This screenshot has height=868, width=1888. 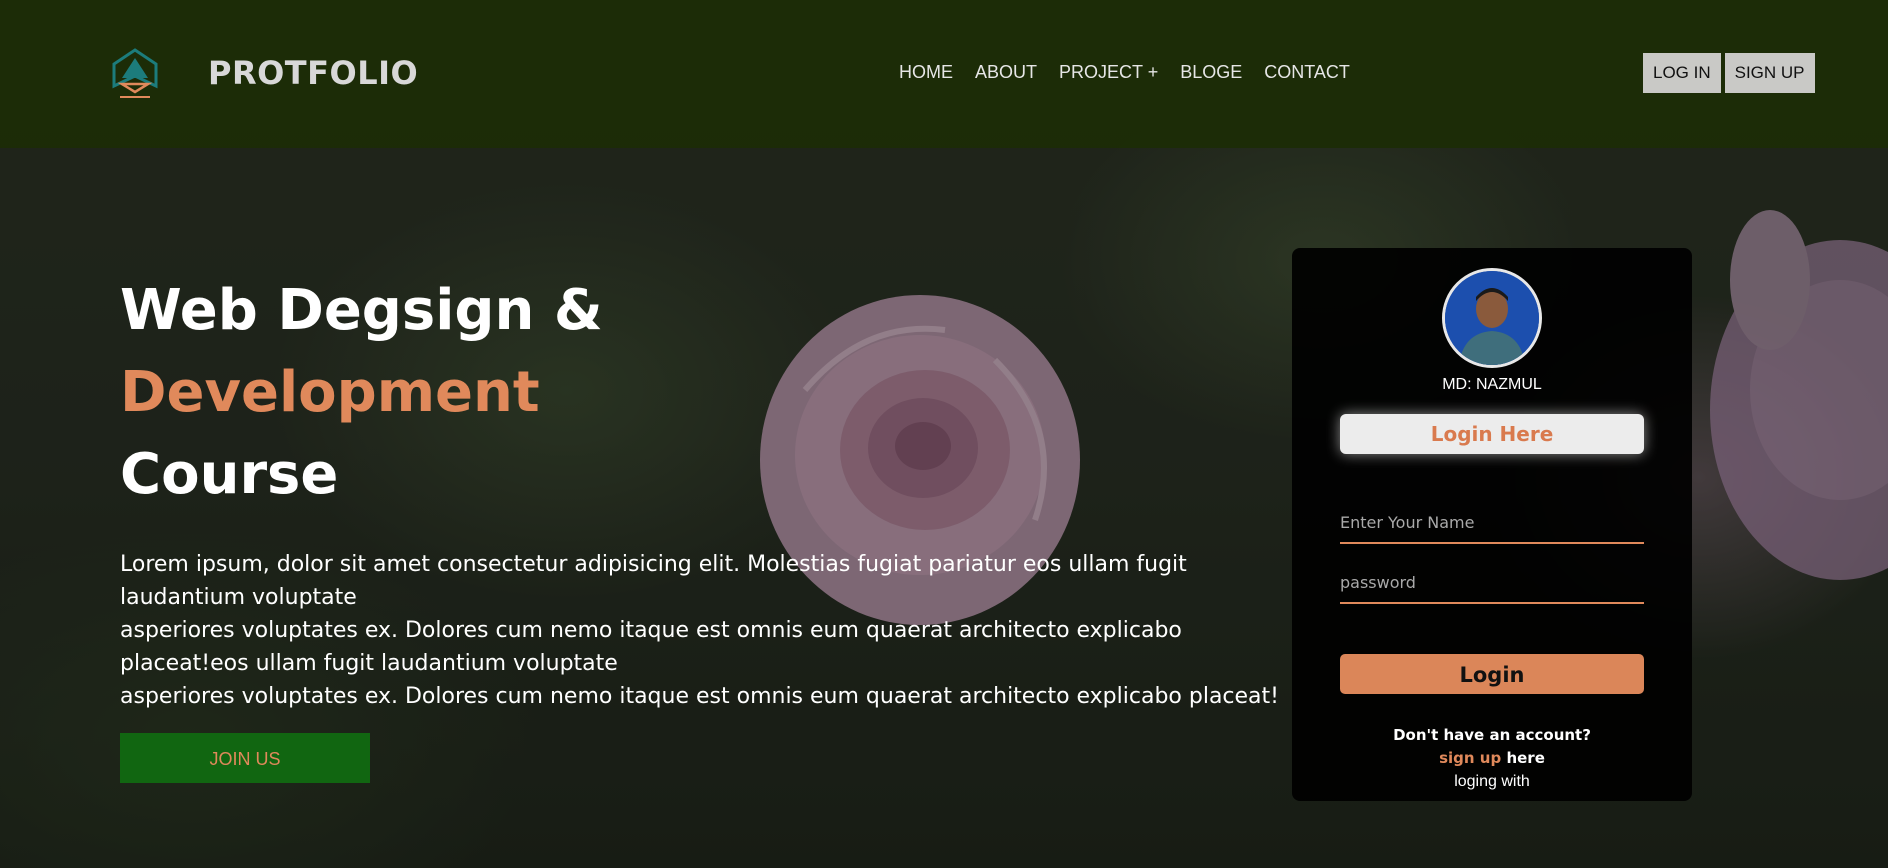 I want to click on auth-buttons: LOG IN SIGN UP, so click(x=1729, y=73).